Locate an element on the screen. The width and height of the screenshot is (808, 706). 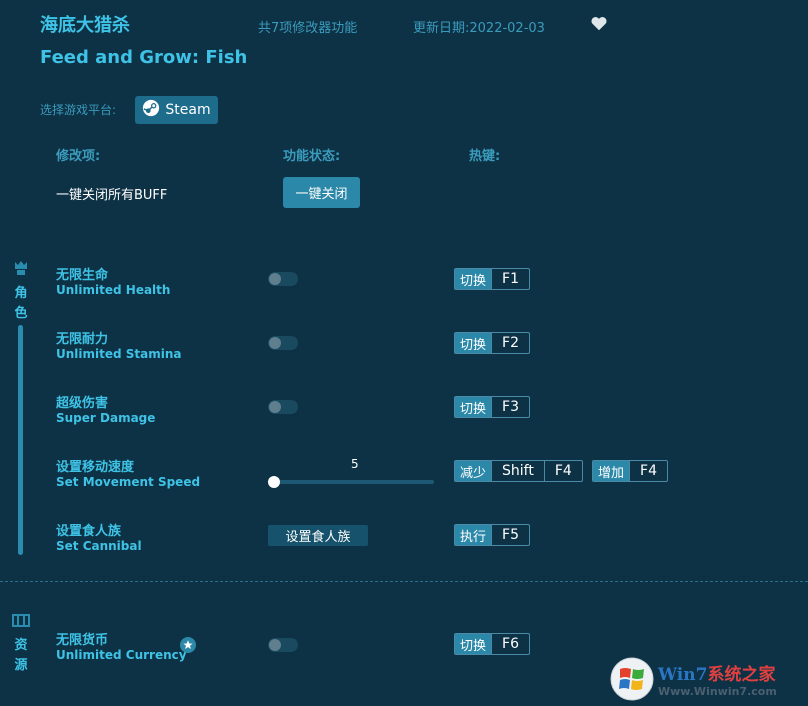
category-resources-char1: 资 is located at coordinates (21, 645).